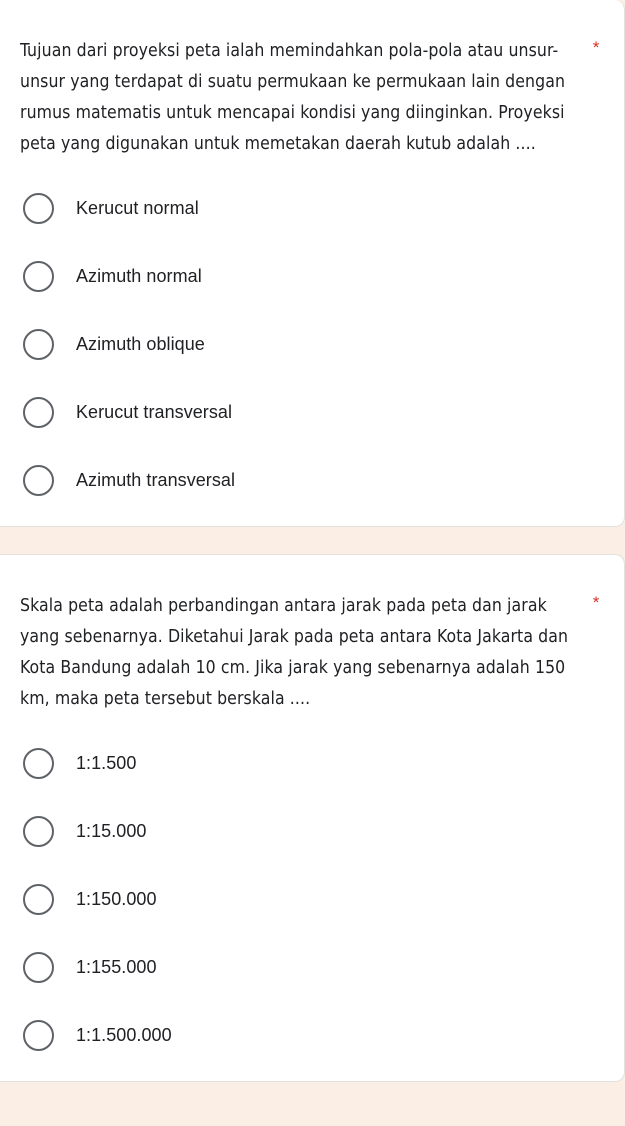 The height and width of the screenshot is (1126, 625). I want to click on option-row: Kerucut normal, so click(311, 208).